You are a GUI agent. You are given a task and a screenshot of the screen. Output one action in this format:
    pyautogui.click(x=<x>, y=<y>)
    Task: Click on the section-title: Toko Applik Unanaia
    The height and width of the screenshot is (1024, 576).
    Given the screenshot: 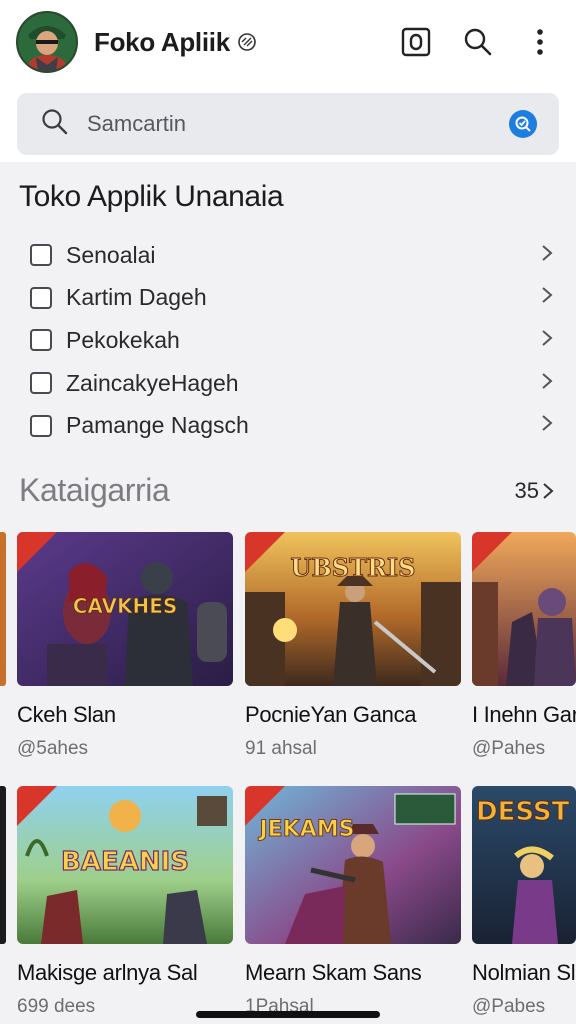 What is the action you would take?
    pyautogui.click(x=151, y=196)
    